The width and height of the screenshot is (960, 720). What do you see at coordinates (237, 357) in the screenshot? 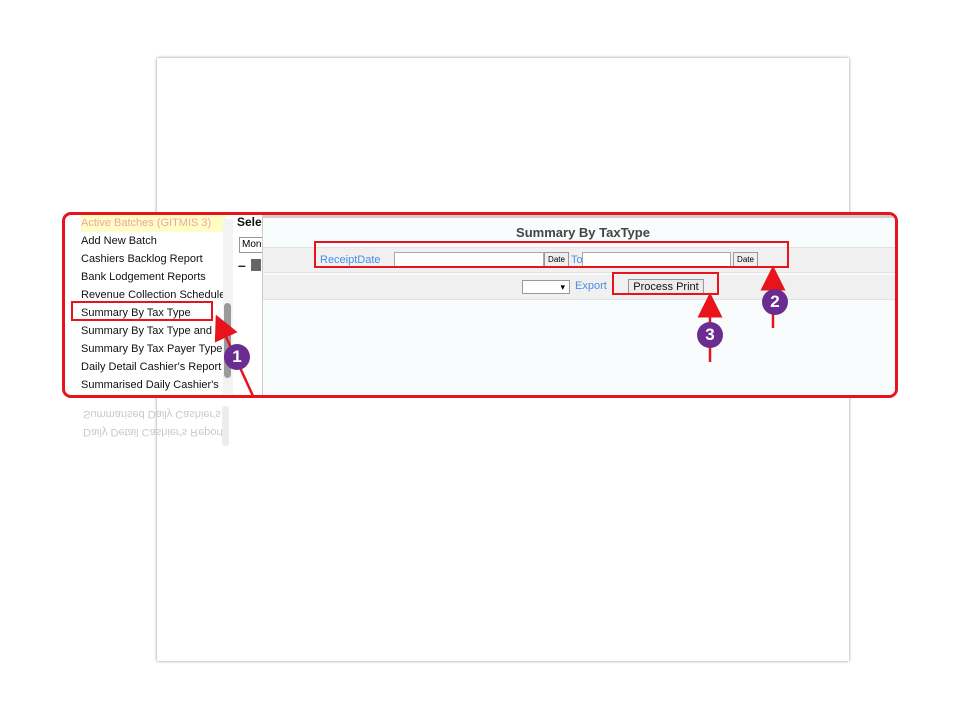
I see `step-badge-1: 1` at bounding box center [237, 357].